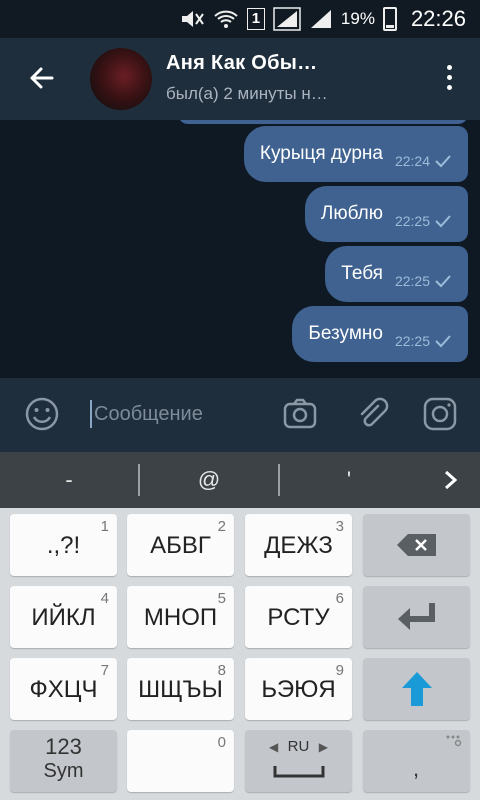  What do you see at coordinates (389, 19) in the screenshot?
I see `battery-icon` at bounding box center [389, 19].